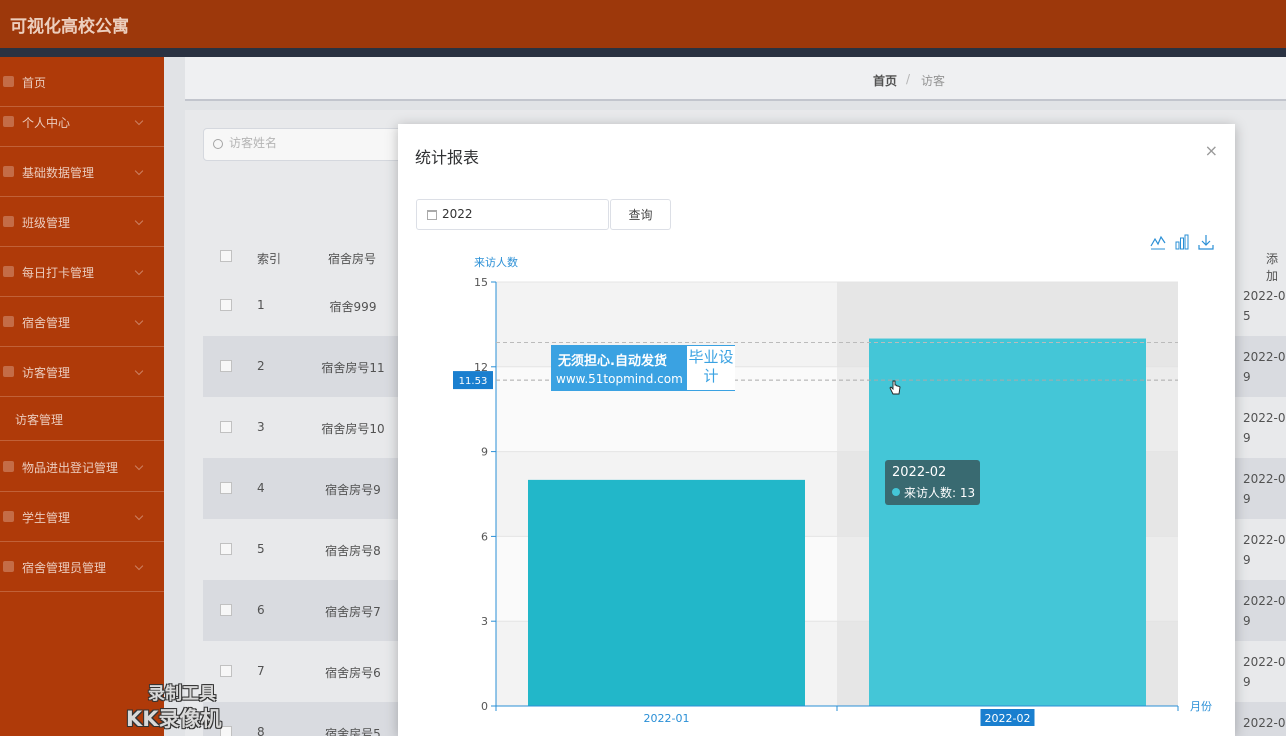 Image resolution: width=1286 pixels, height=736 pixels. Describe the element at coordinates (1201, 706) in the screenshot. I see `x-axis-name: 月份` at that location.